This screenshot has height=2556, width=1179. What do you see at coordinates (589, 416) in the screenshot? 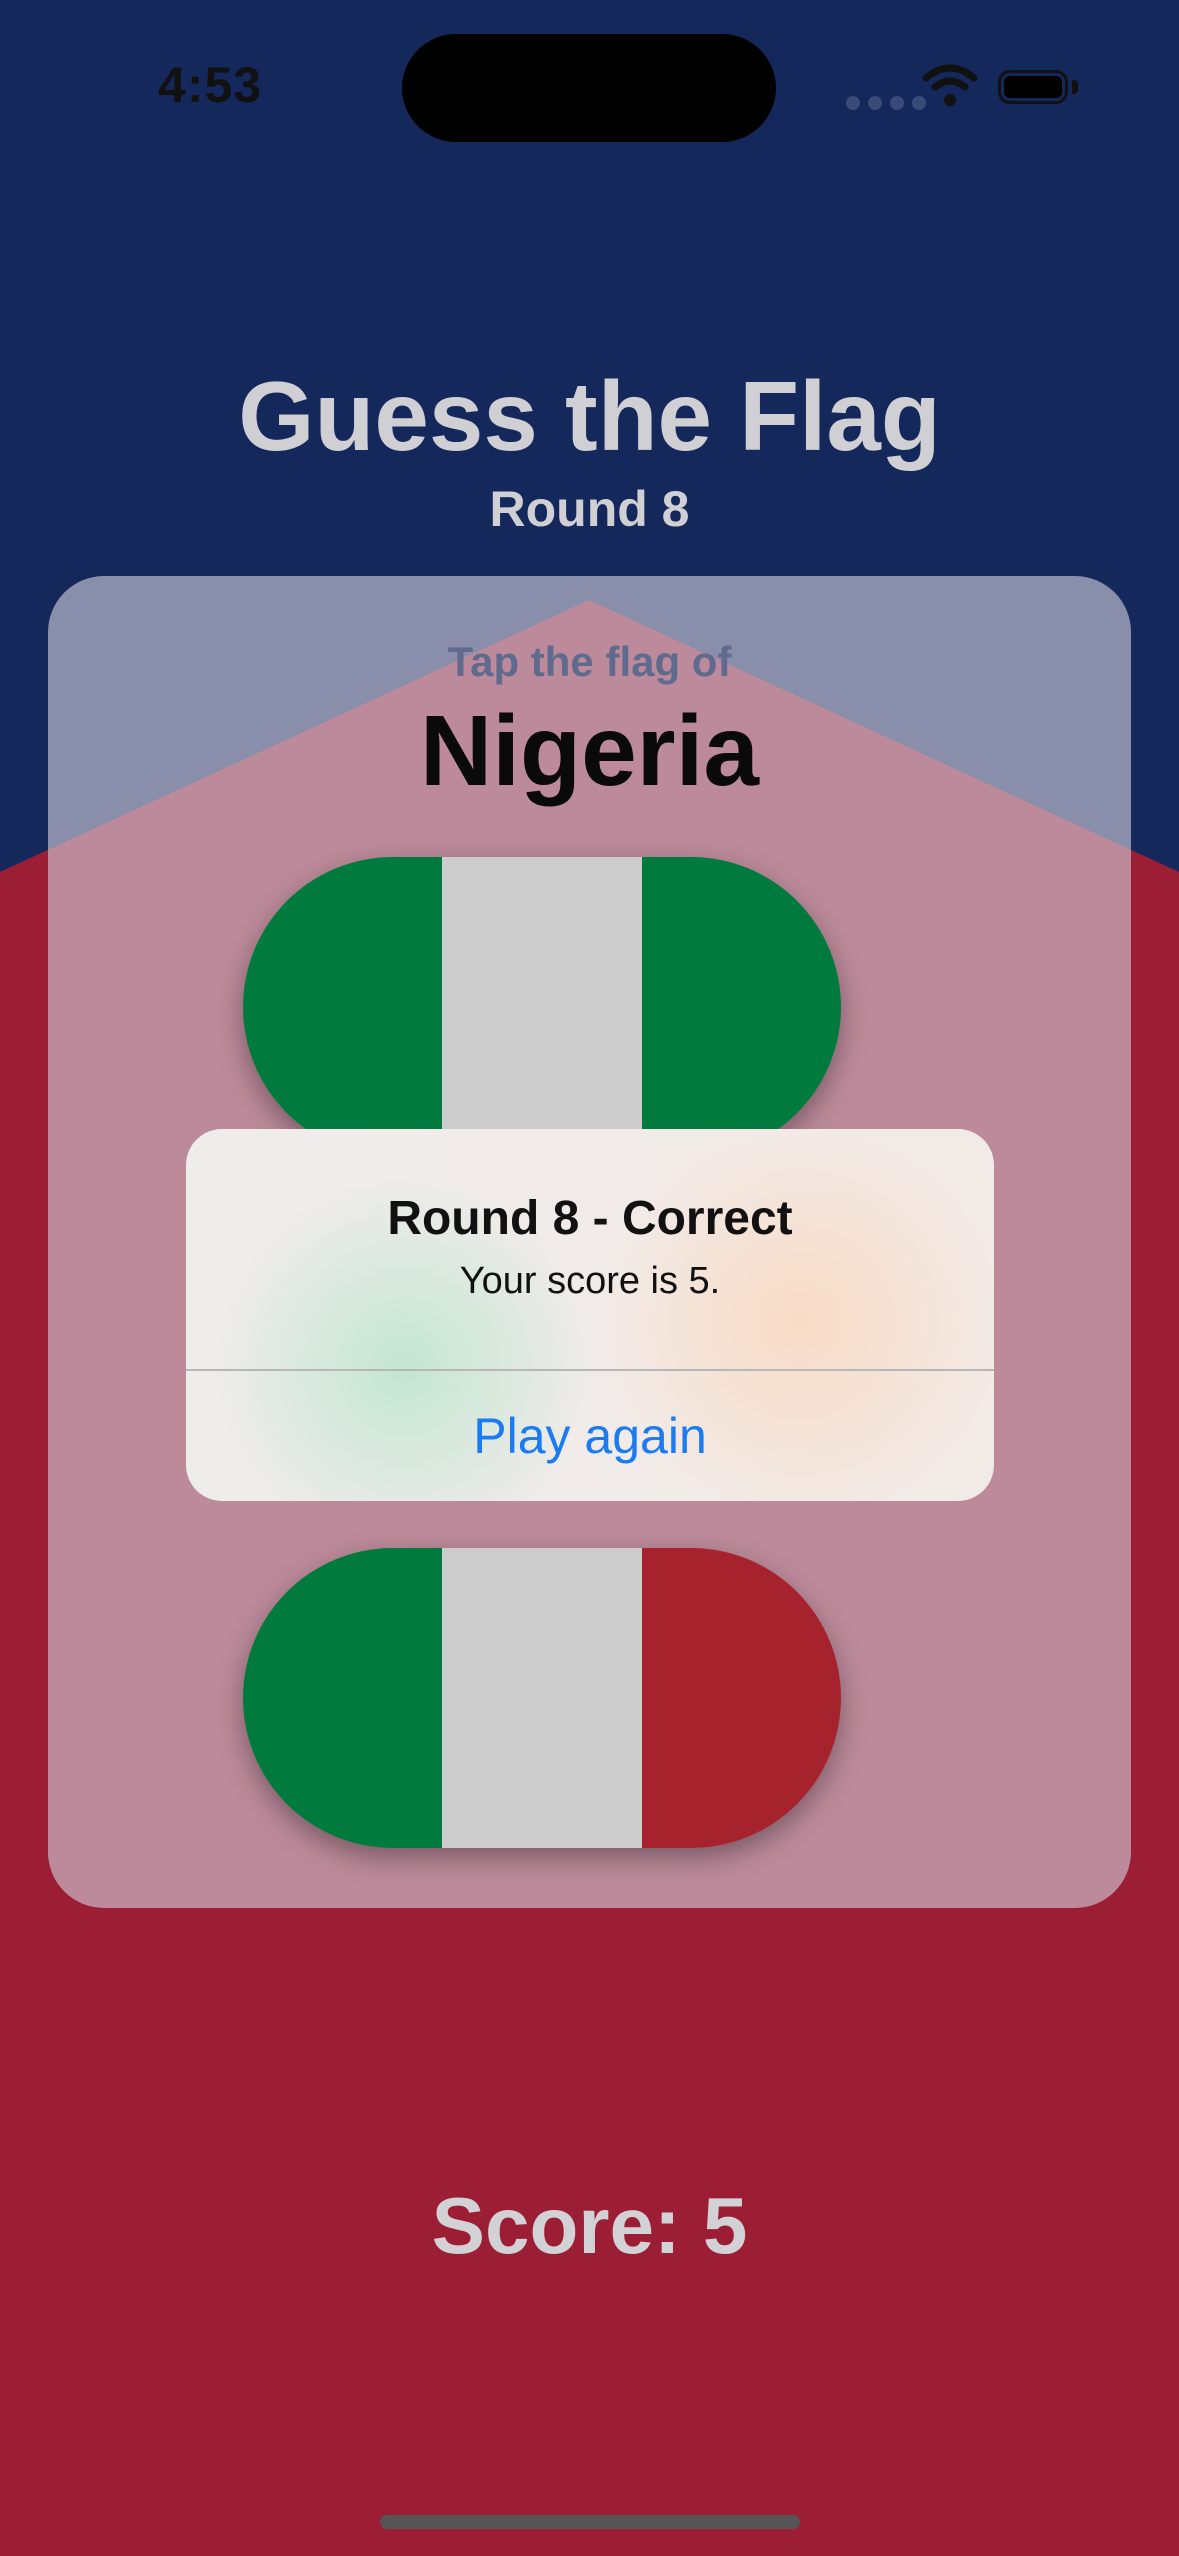
I see `page-title: Guess the Flag` at bounding box center [589, 416].